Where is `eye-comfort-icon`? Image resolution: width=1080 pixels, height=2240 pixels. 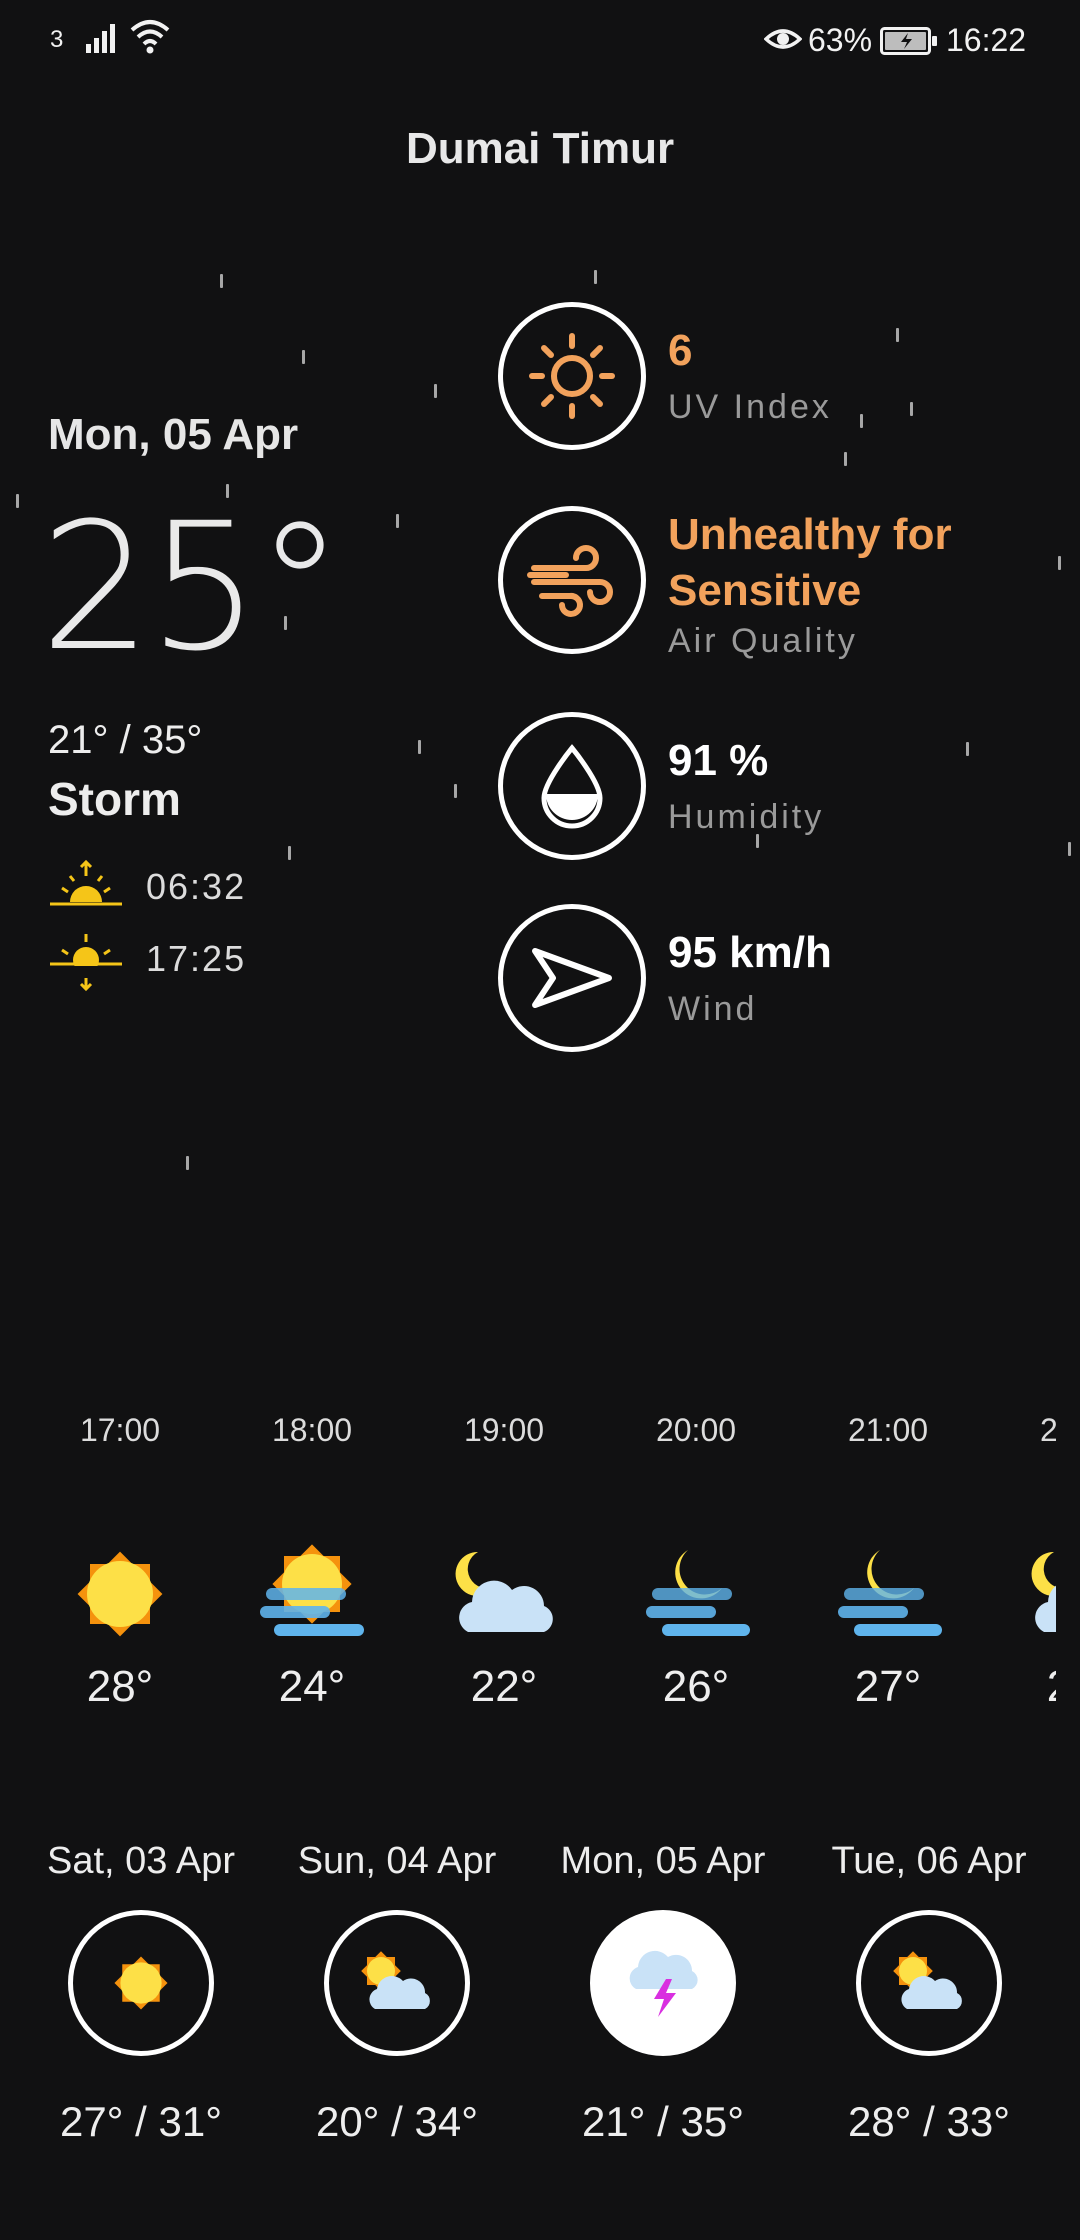
eye-comfort-icon is located at coordinates (783, 42).